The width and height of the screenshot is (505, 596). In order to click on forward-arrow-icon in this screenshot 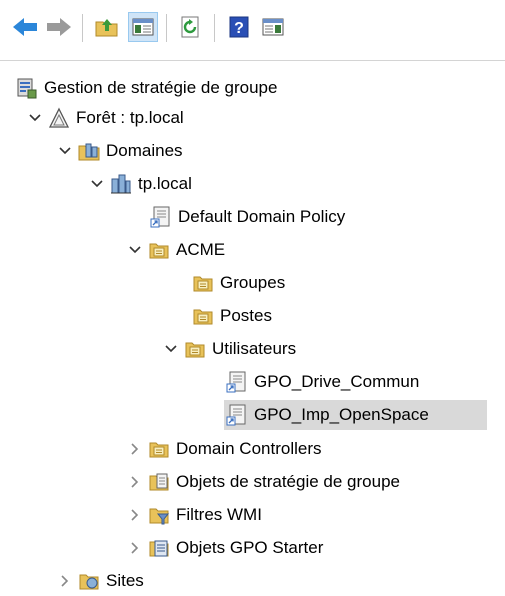, I will do `click(59, 27)`.